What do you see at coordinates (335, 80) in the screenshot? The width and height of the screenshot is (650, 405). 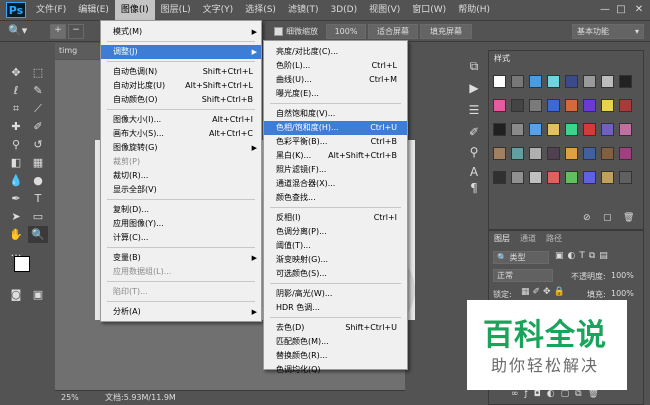 I see `menu-item: 曲线(U)... Ctrl+M` at bounding box center [335, 80].